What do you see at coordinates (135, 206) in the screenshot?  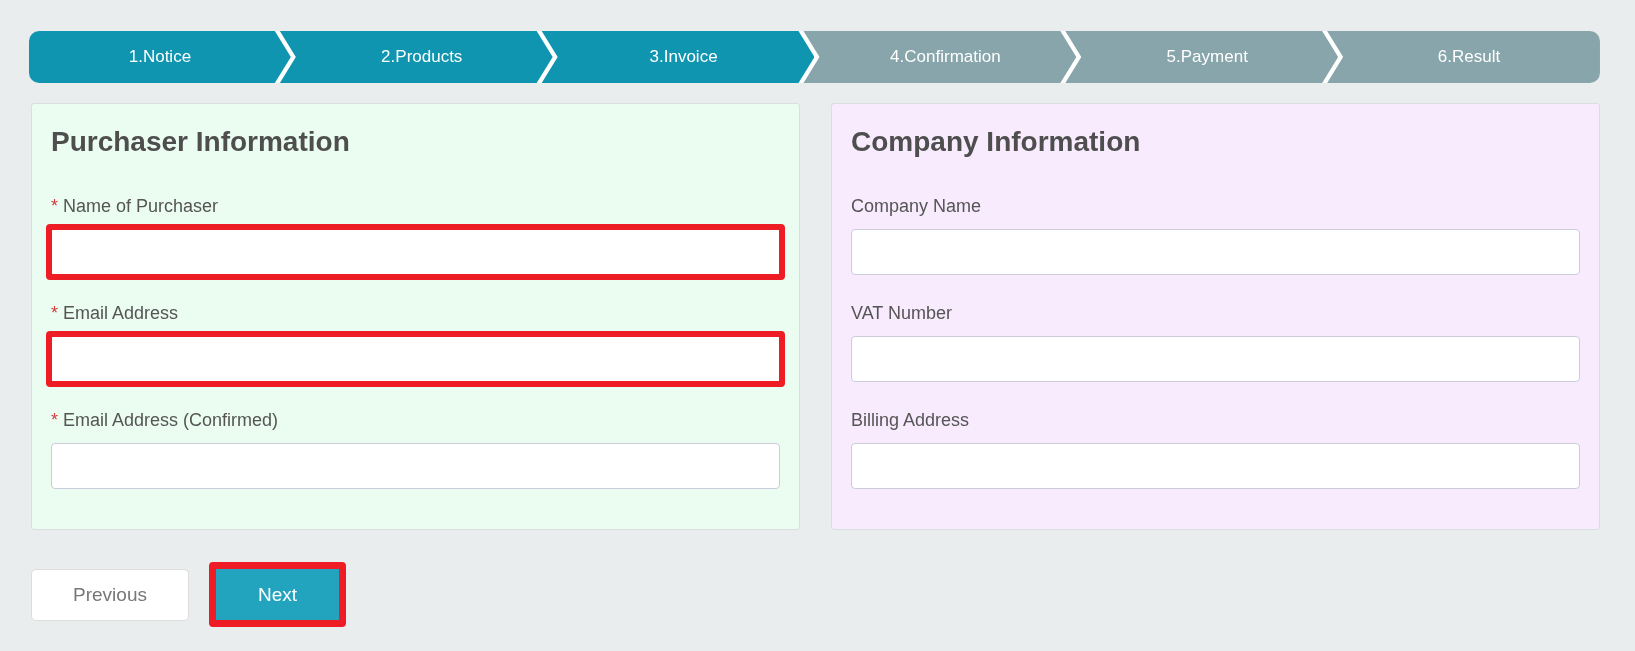 I see `field-label: * Name of Purchaser` at bounding box center [135, 206].